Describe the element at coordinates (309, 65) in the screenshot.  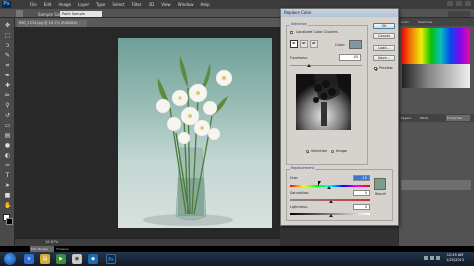
I see `fuzziness-slider-thumb` at that location.